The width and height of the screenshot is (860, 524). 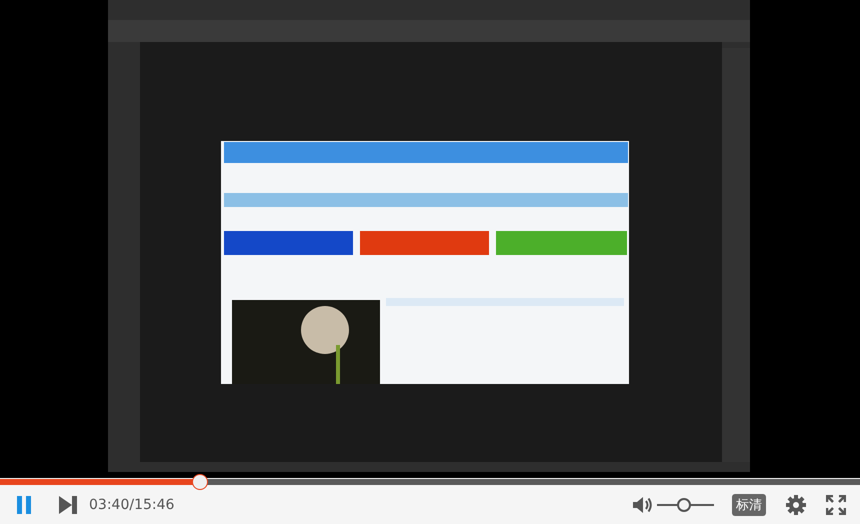 What do you see at coordinates (836, 505) in the screenshot?
I see `fullscreen-icon` at bounding box center [836, 505].